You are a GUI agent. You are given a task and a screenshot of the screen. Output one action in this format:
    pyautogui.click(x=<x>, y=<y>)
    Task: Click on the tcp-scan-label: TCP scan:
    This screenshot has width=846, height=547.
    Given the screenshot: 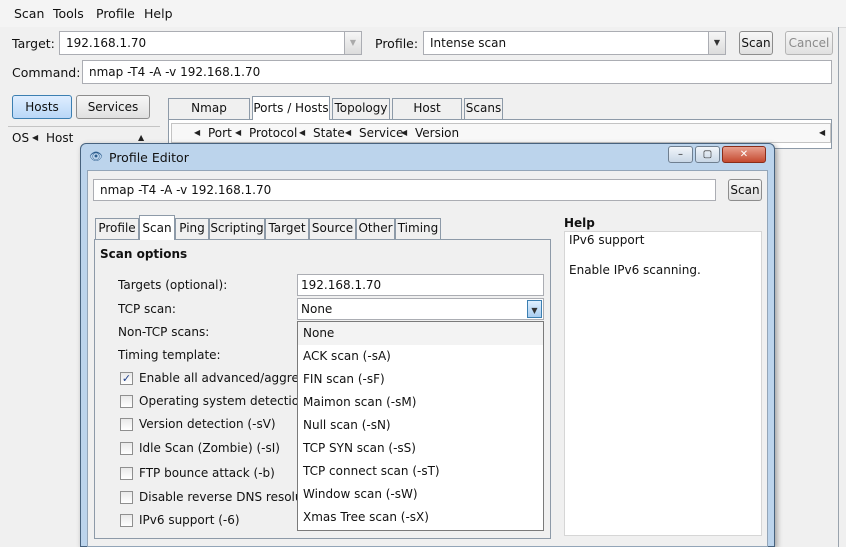 What is the action you would take?
    pyautogui.click(x=147, y=309)
    